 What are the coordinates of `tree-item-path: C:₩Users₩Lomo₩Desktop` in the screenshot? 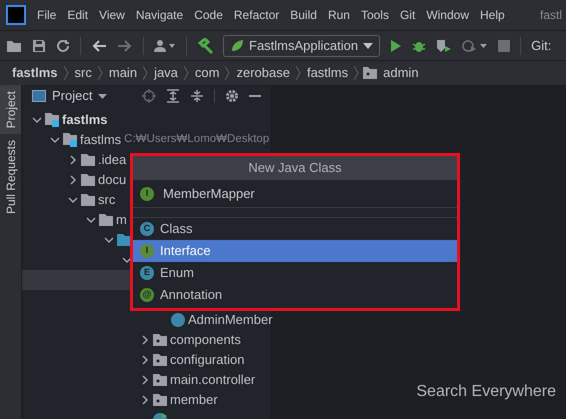 It's located at (197, 140).